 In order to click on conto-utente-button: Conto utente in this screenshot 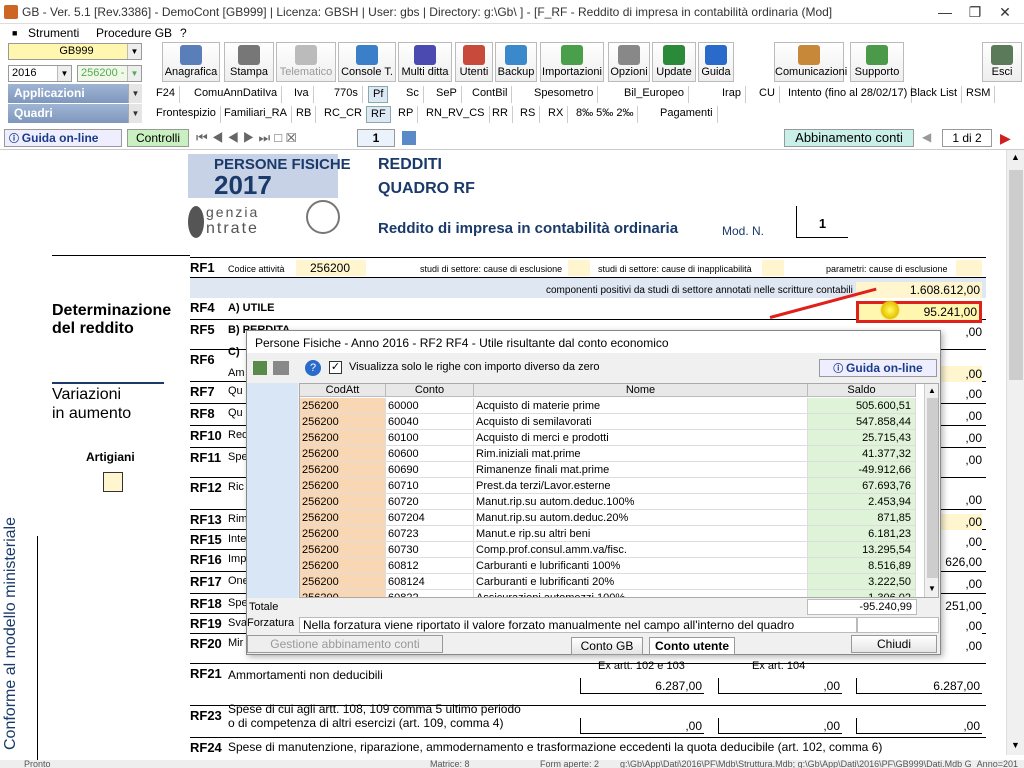, I will do `click(692, 646)`.